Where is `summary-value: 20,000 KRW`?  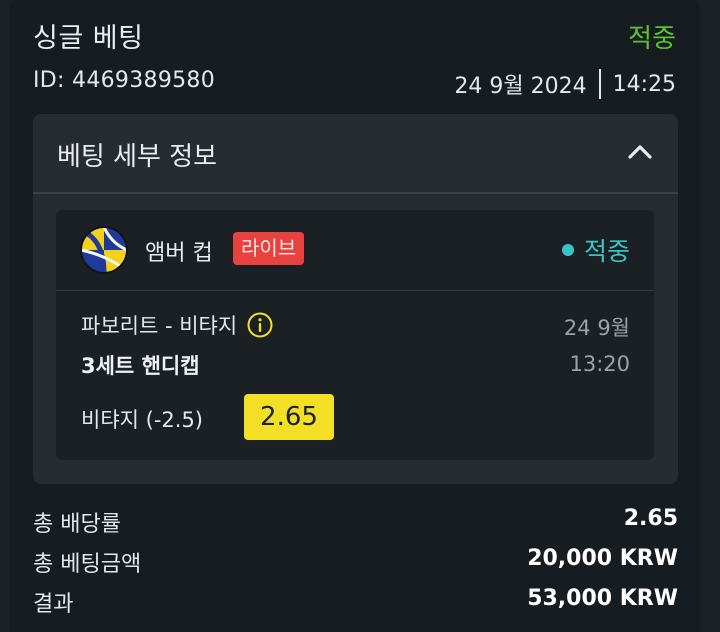 summary-value: 20,000 KRW is located at coordinates (602, 558).